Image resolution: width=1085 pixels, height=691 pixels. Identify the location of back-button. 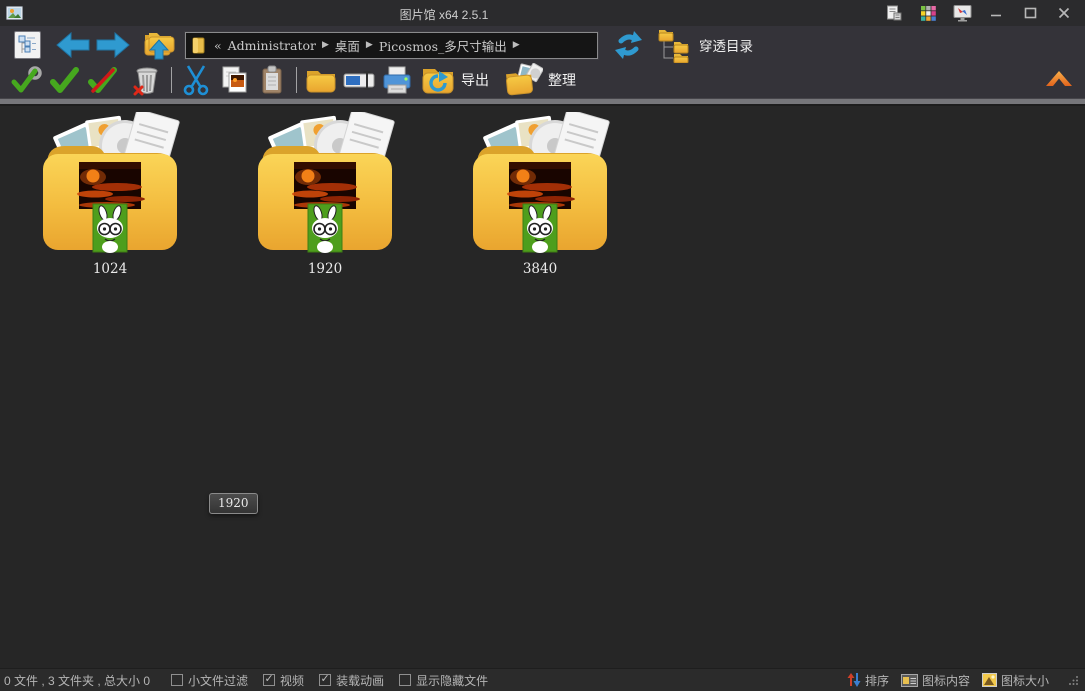
(73, 45).